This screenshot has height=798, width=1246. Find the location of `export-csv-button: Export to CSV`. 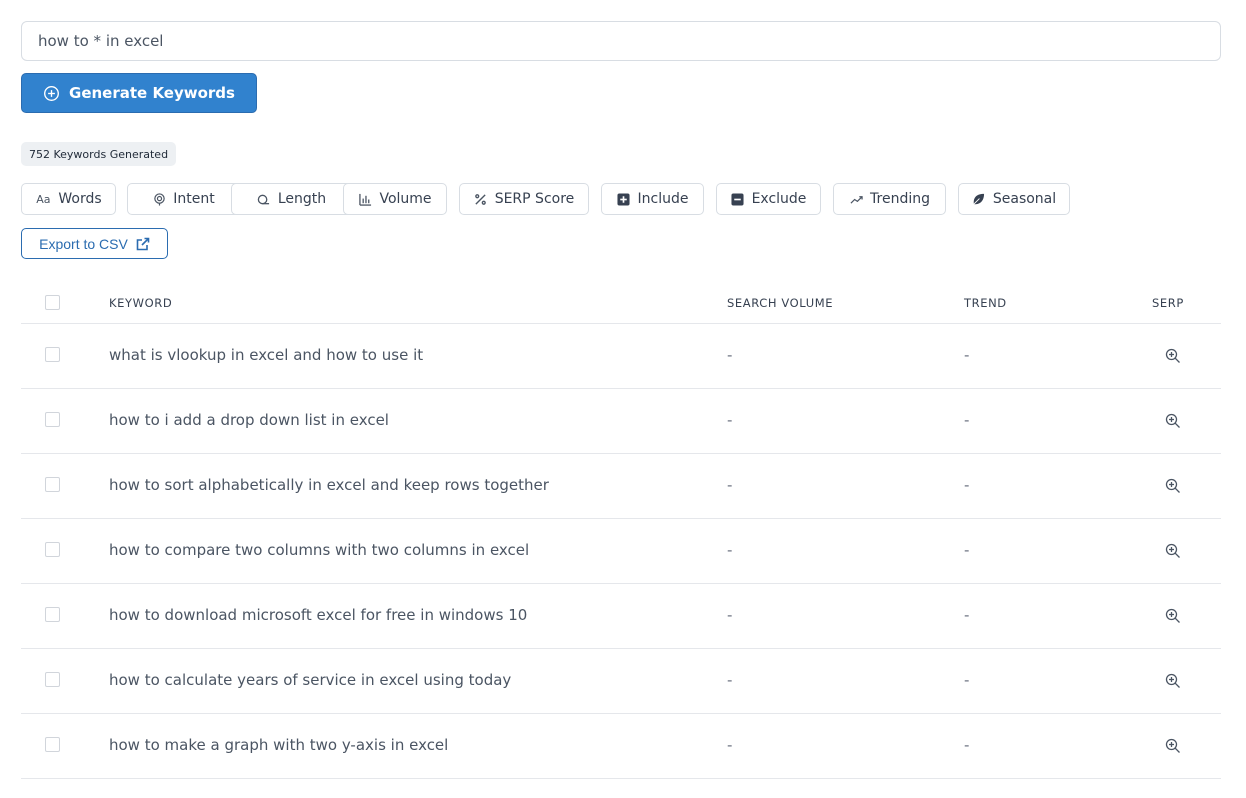

export-csv-button: Export to CSV is located at coordinates (94, 243).